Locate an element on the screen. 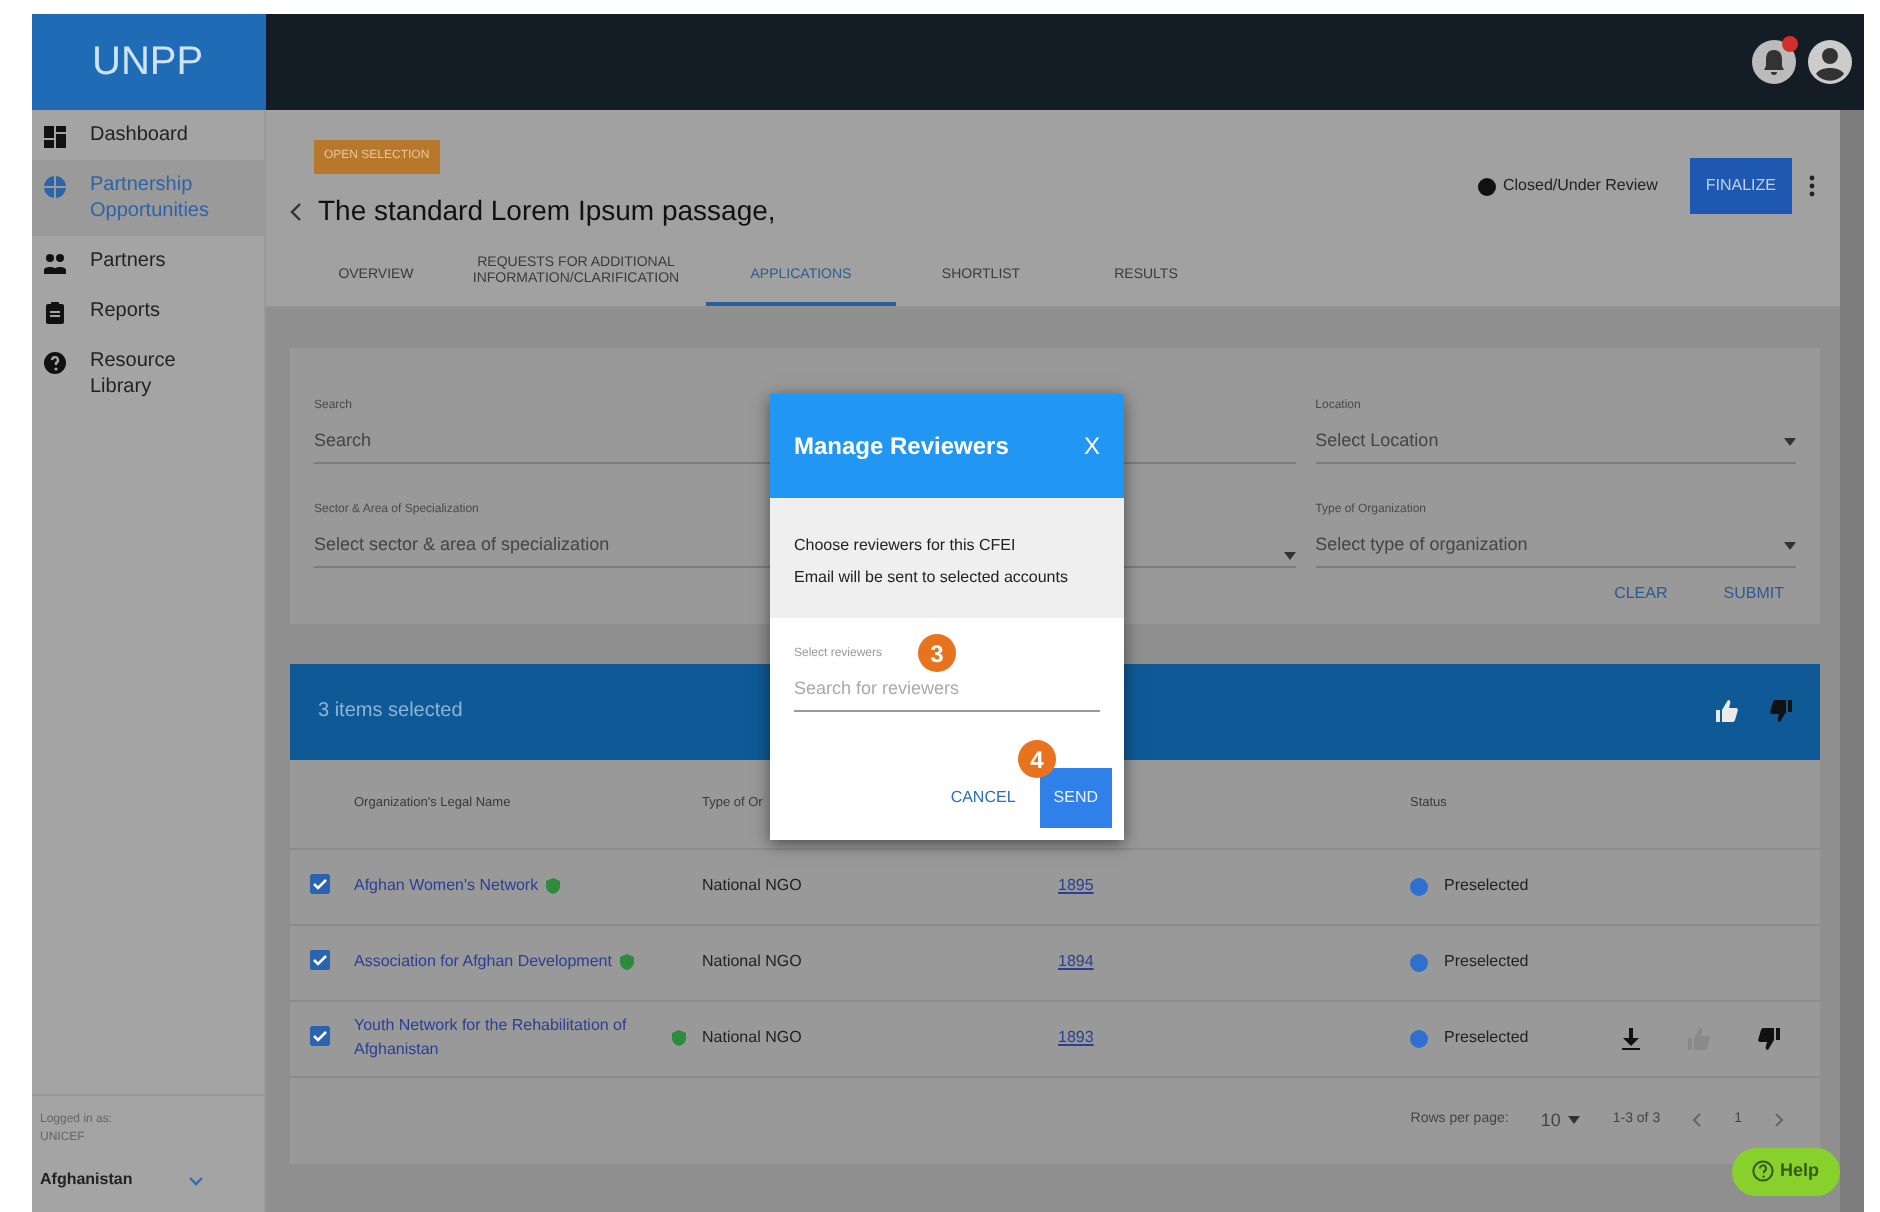 The height and width of the screenshot is (1212, 1880). cancel-button: CANCEL is located at coordinates (983, 797).